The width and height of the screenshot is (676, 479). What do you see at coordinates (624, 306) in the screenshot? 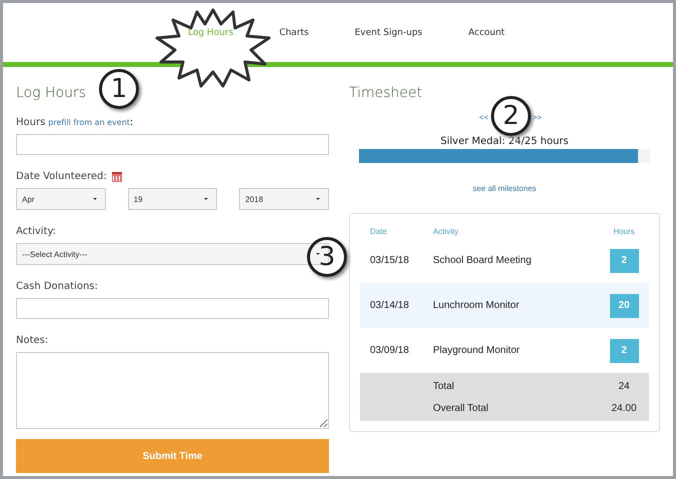
I see `hours-badge: 20` at bounding box center [624, 306].